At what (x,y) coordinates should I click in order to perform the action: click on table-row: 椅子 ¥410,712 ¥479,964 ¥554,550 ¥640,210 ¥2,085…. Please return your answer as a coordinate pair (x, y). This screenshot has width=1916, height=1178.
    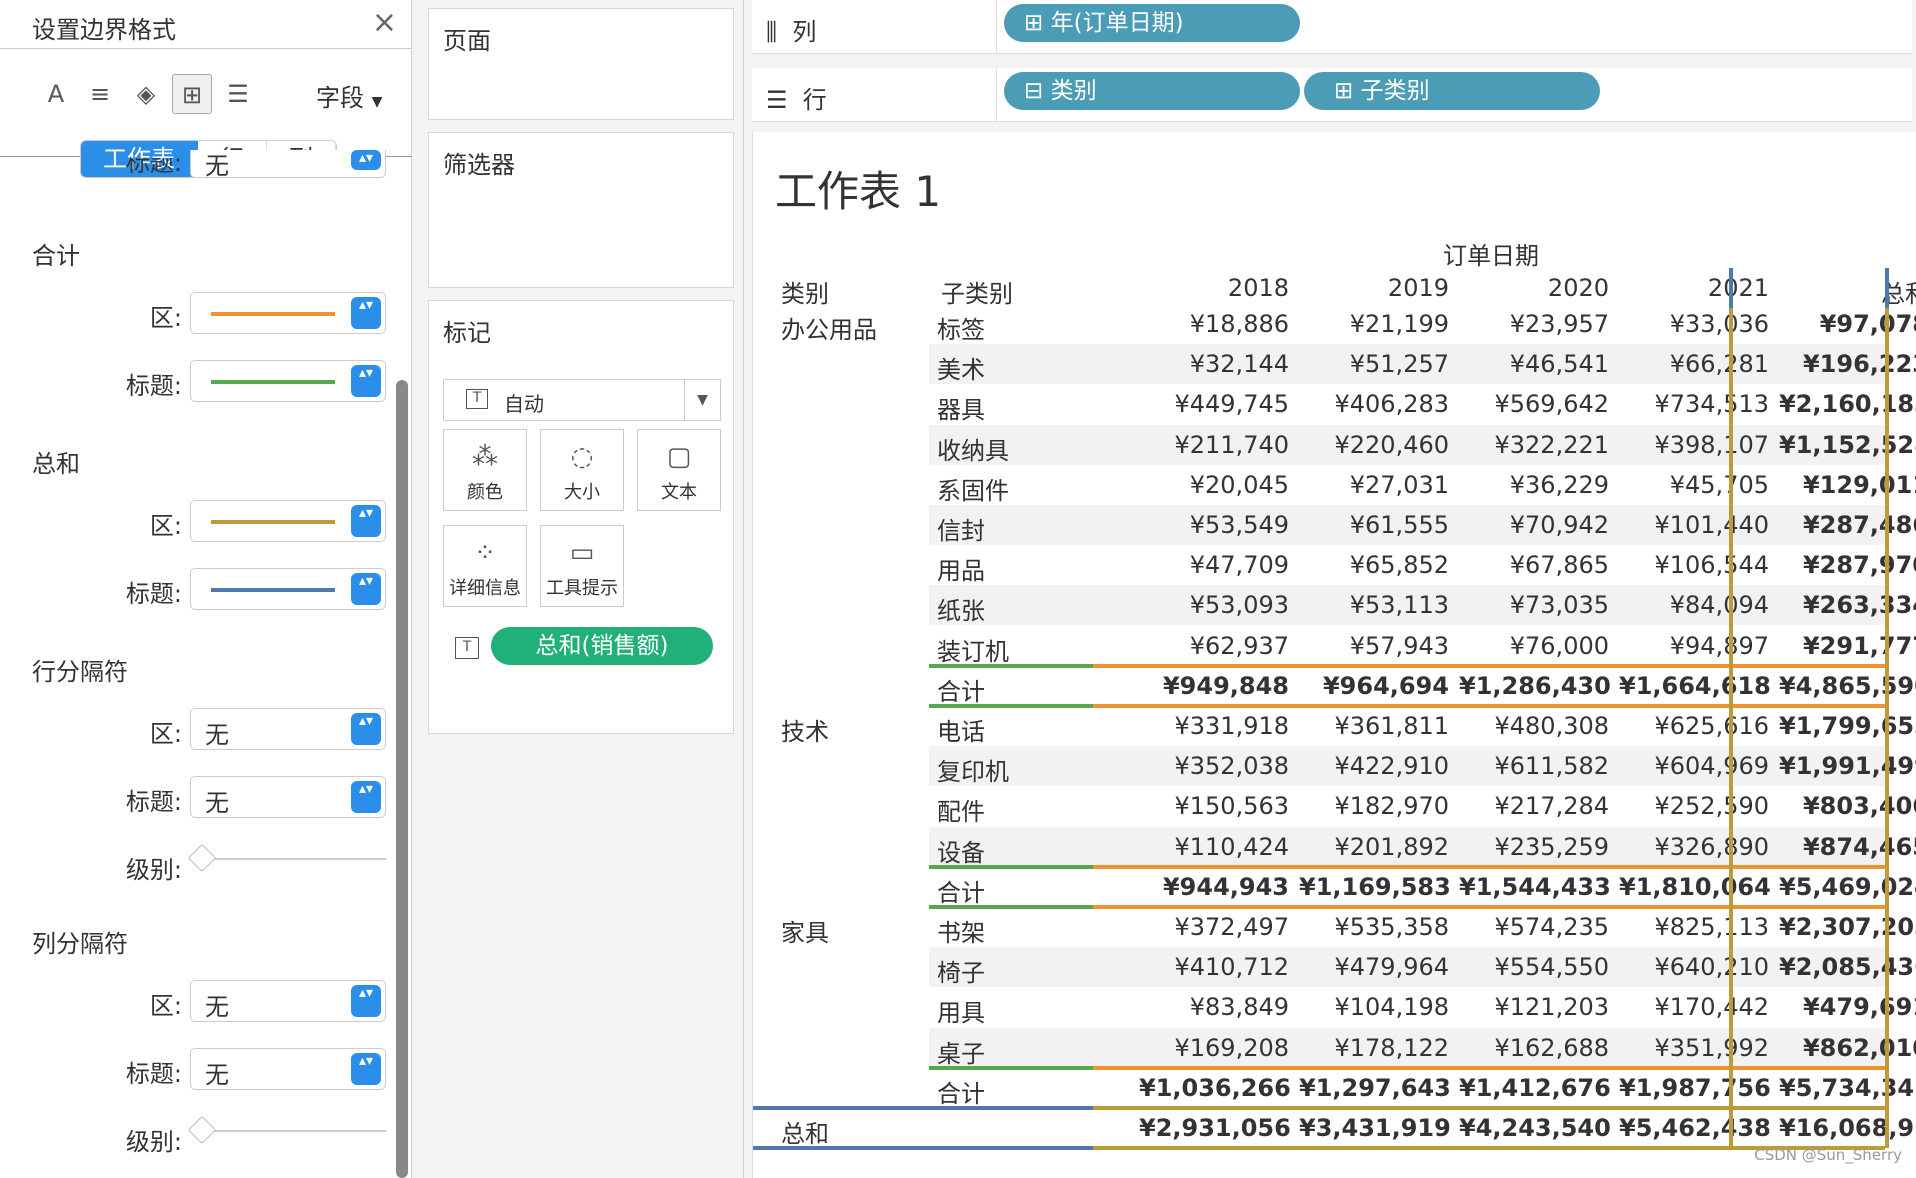
    Looking at the image, I should click on (1422, 967).